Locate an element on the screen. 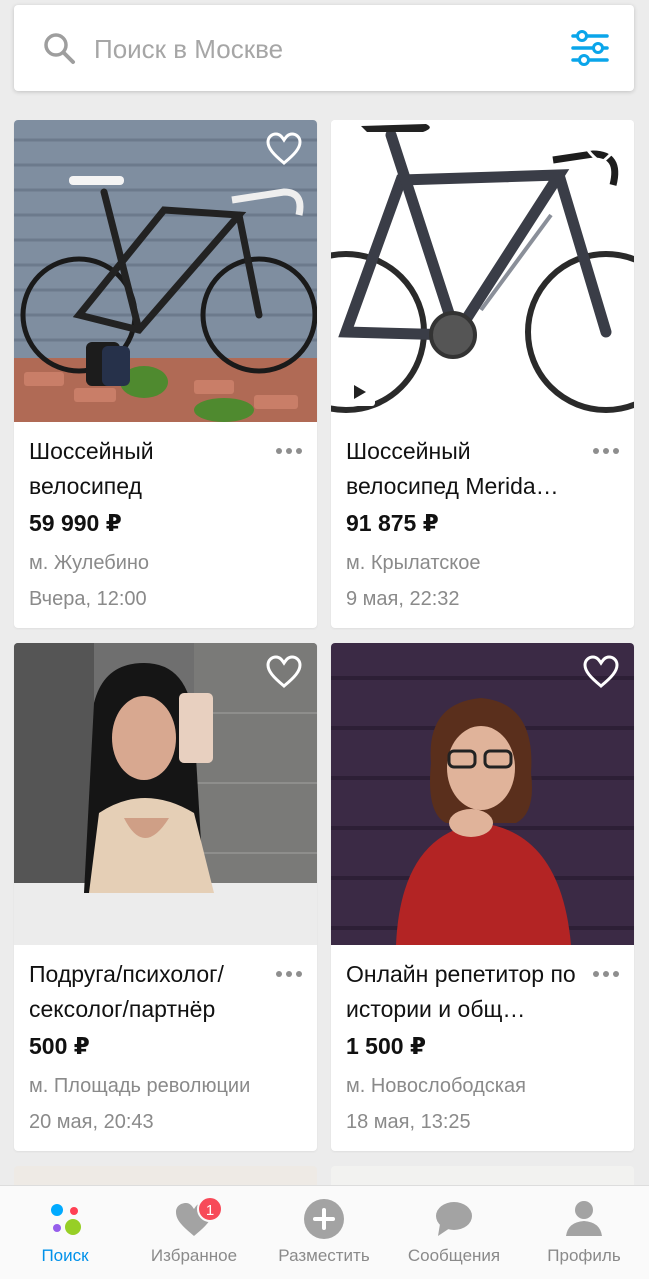 The image size is (649, 1279). nav-item-post: Разместить is located at coordinates (324, 1232).